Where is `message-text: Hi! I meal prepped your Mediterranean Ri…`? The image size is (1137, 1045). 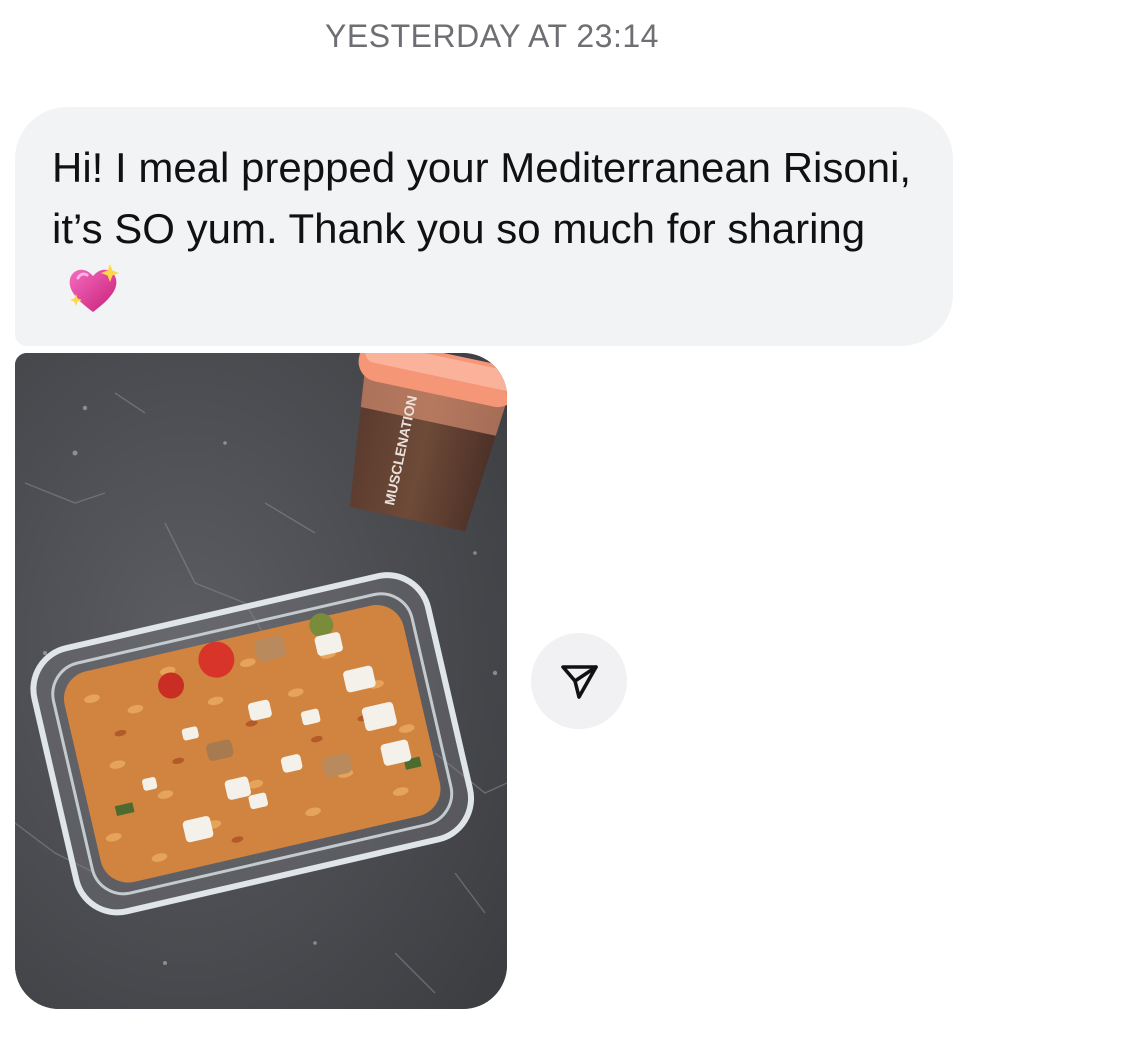
message-text: Hi! I meal prepped your Mediterranean Ri… is located at coordinates (482, 198).